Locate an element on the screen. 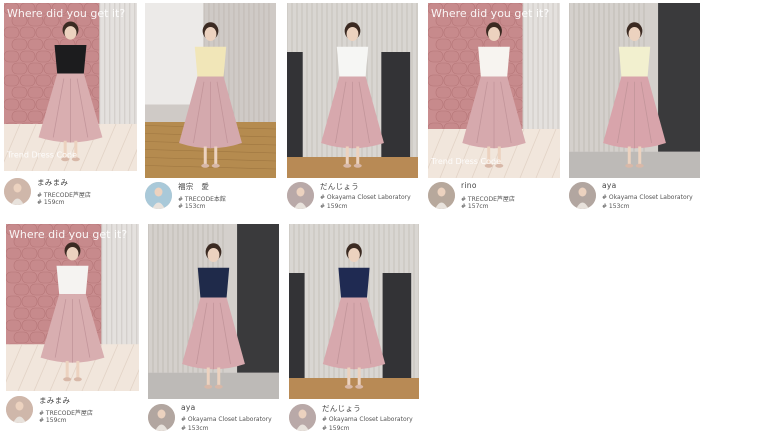 This screenshot has width=780, height=439. height-tag: # 157cm is located at coordinates (475, 206).